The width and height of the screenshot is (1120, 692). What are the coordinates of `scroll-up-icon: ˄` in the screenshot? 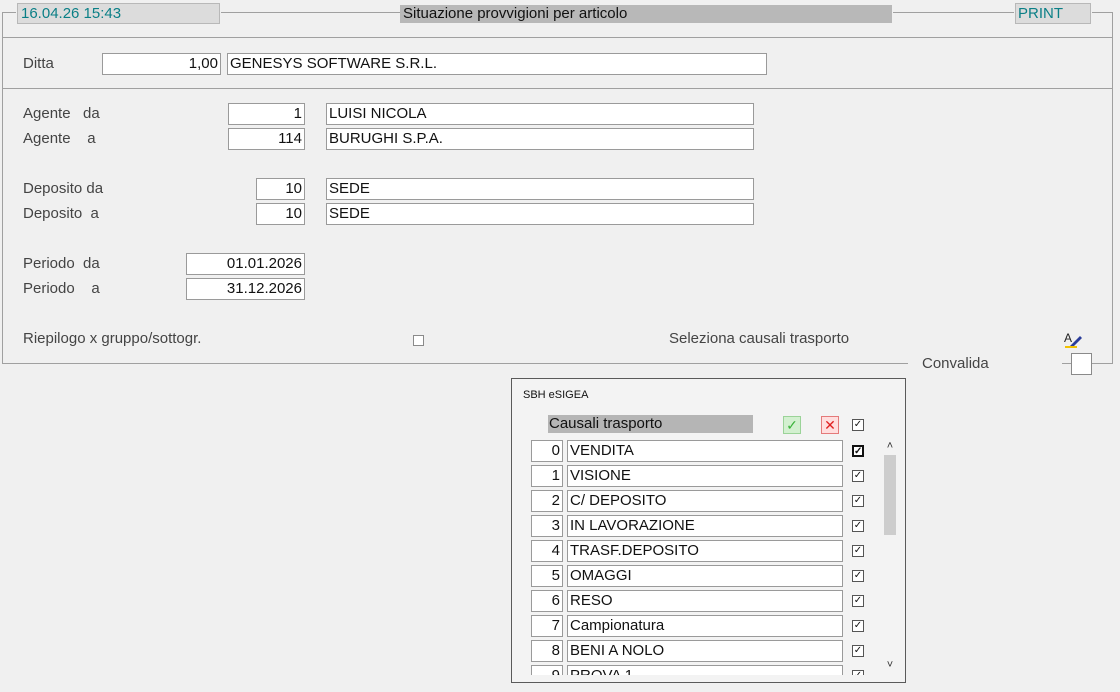 It's located at (890, 446).